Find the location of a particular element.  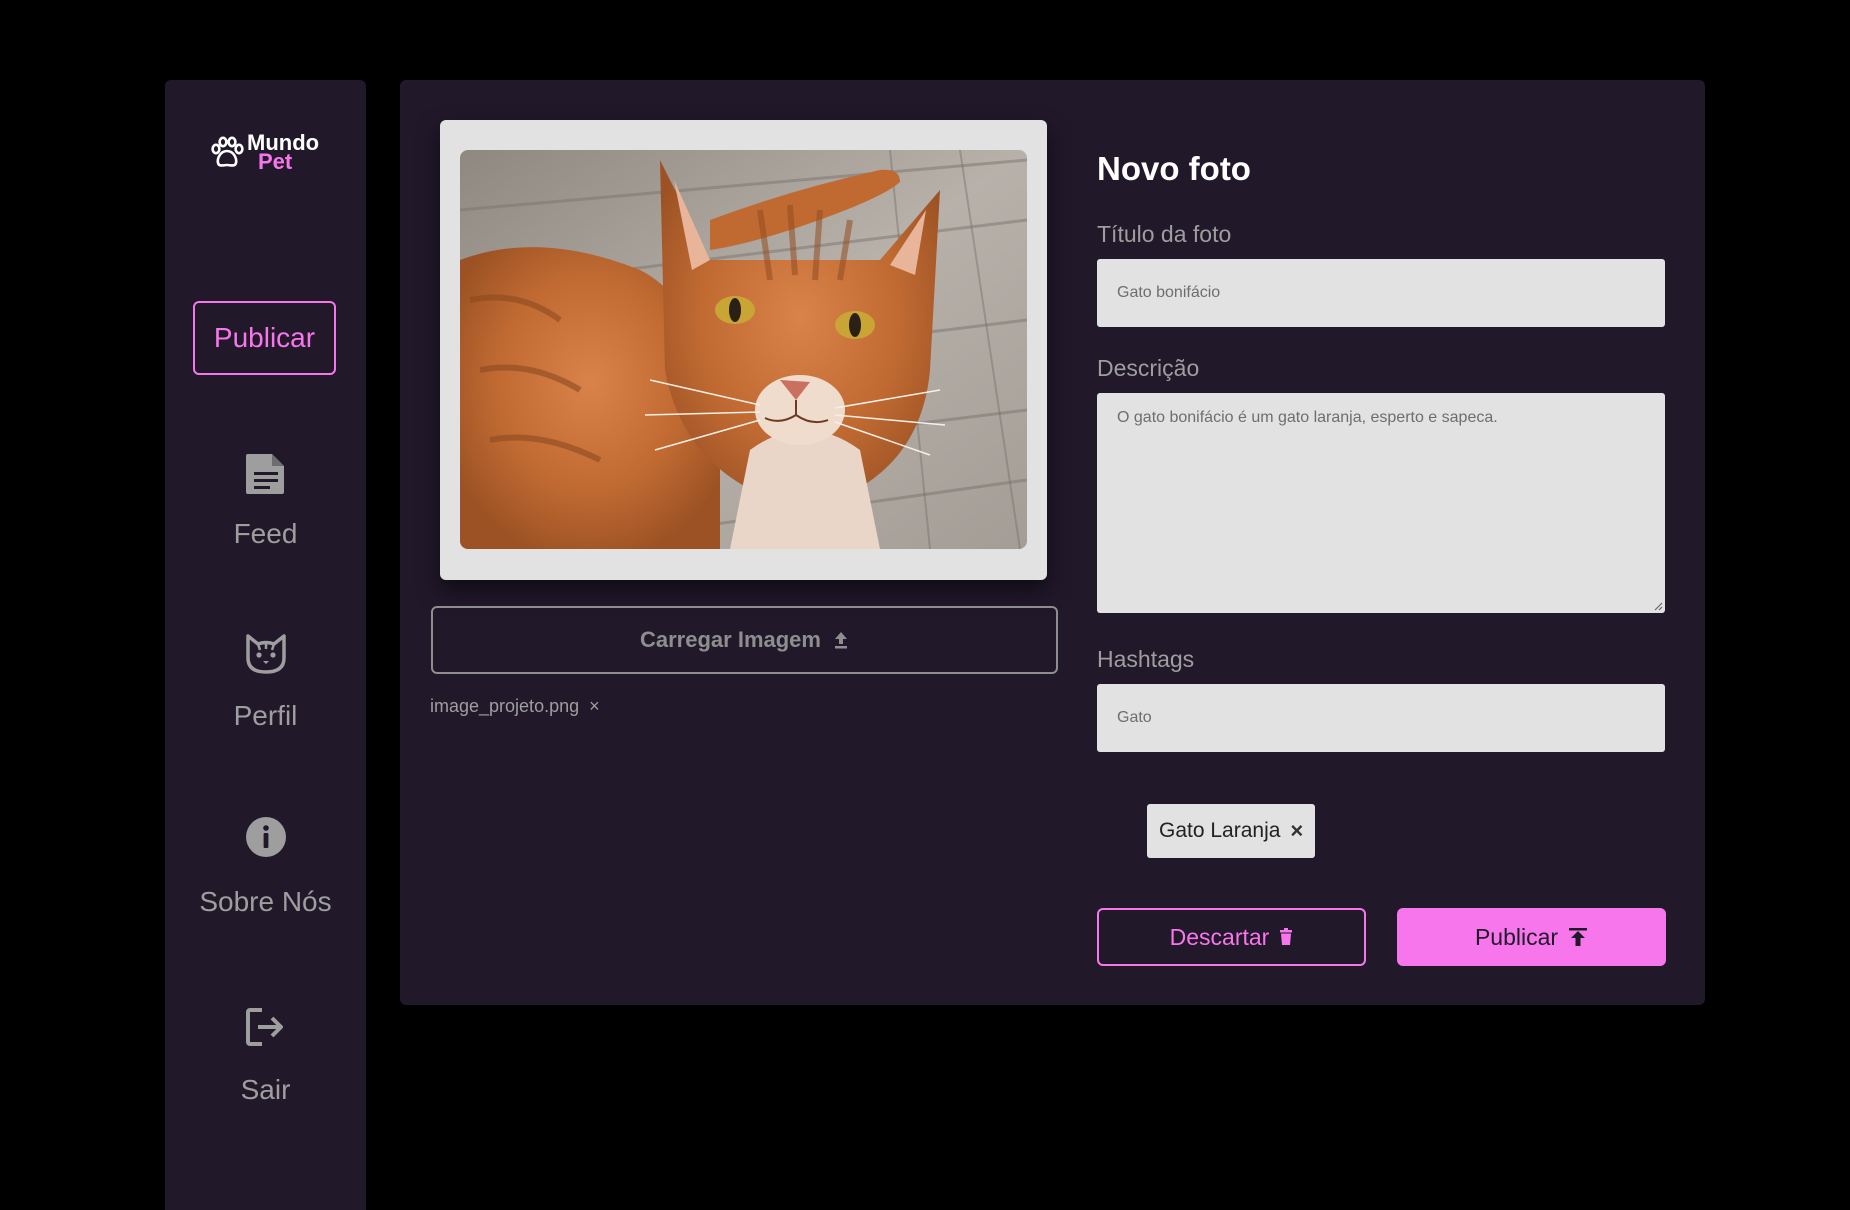

publish-button: Publicar is located at coordinates (1531, 937).